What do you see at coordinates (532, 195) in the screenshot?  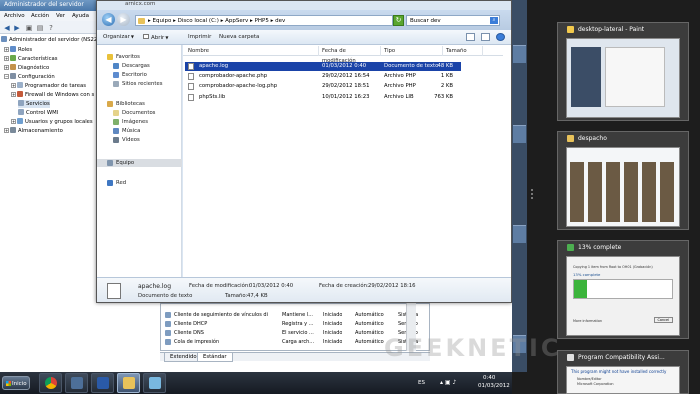 I see `drag-handle-icon` at bounding box center [532, 195].